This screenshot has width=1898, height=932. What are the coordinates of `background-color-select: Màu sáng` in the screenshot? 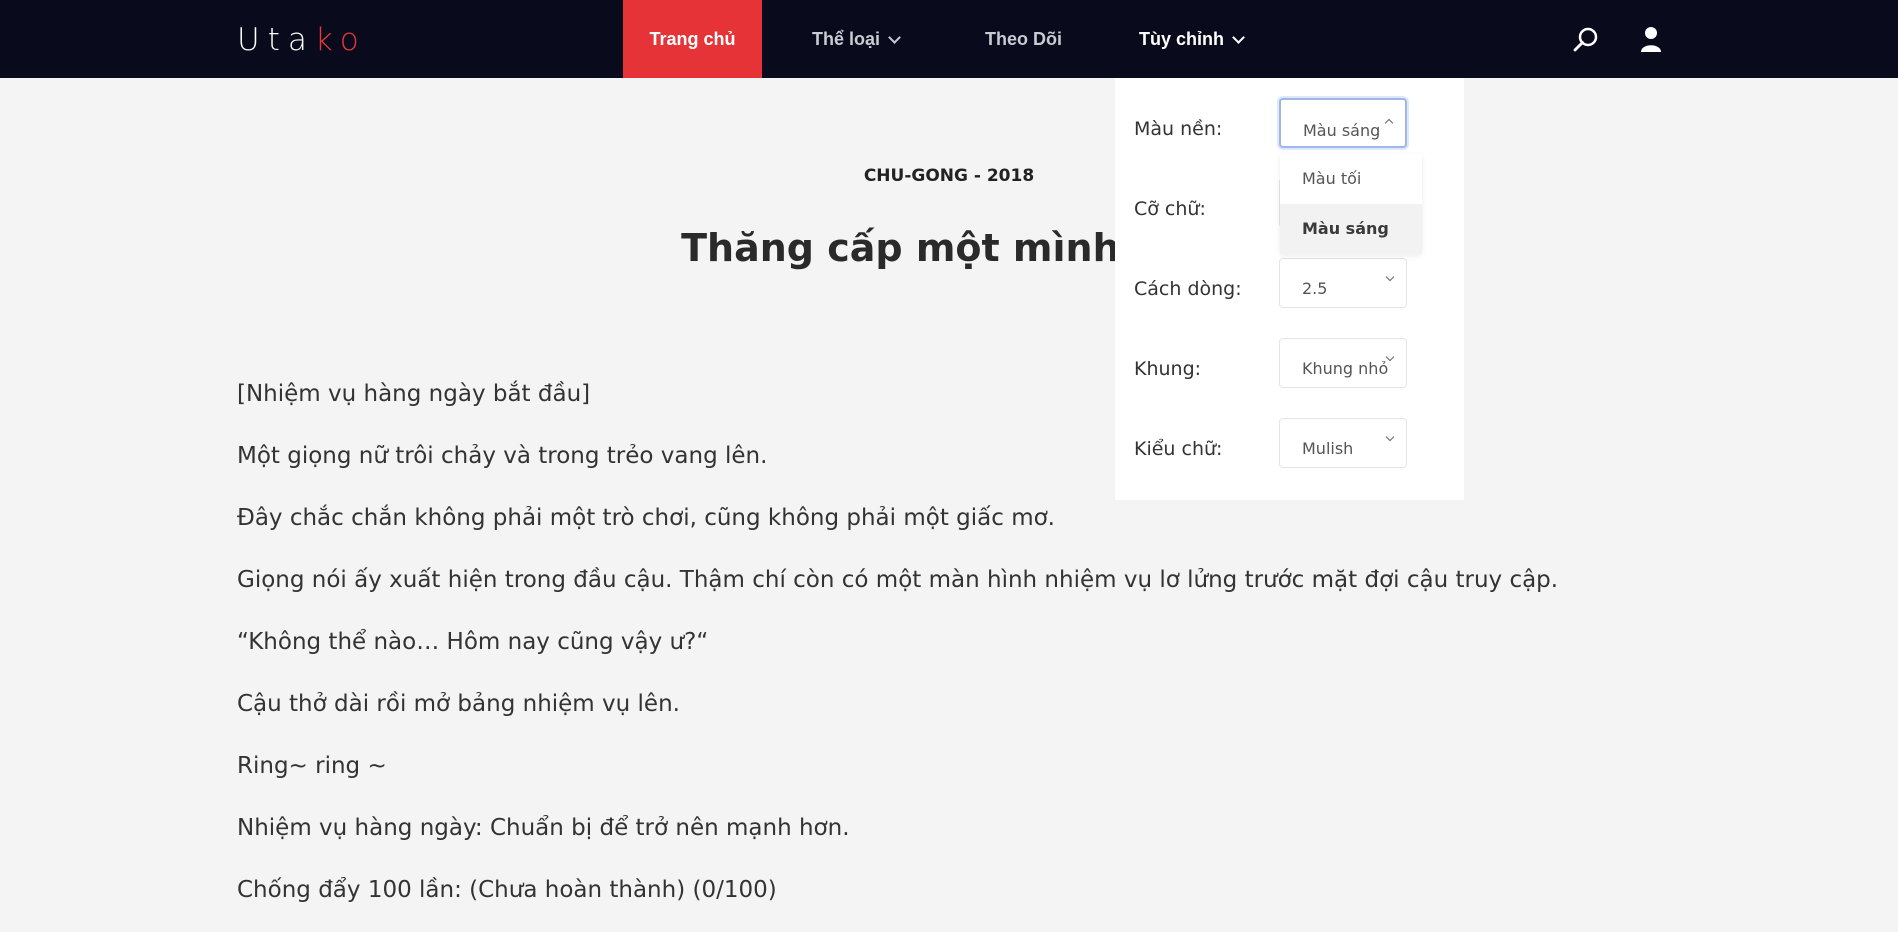 It's located at (1343, 123).